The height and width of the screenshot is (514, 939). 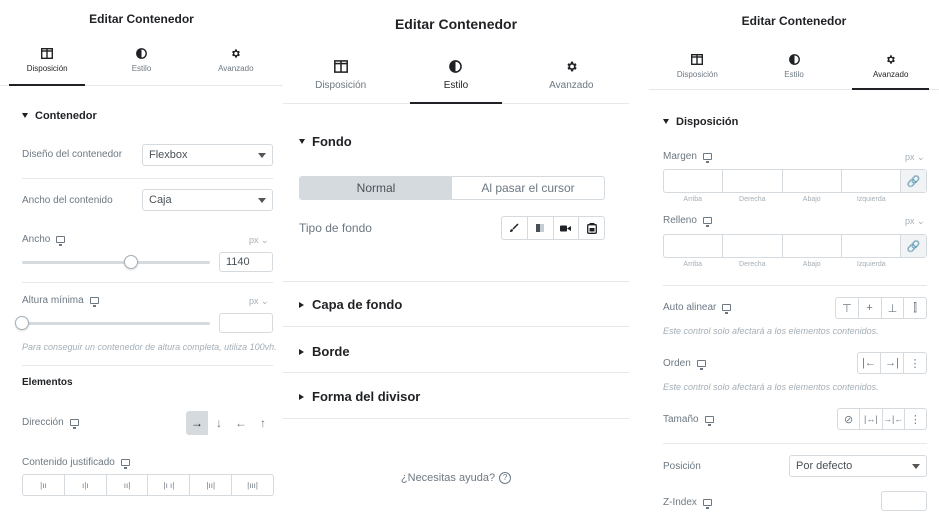 I want to click on size-label: Tamaño, so click(x=688, y=420).